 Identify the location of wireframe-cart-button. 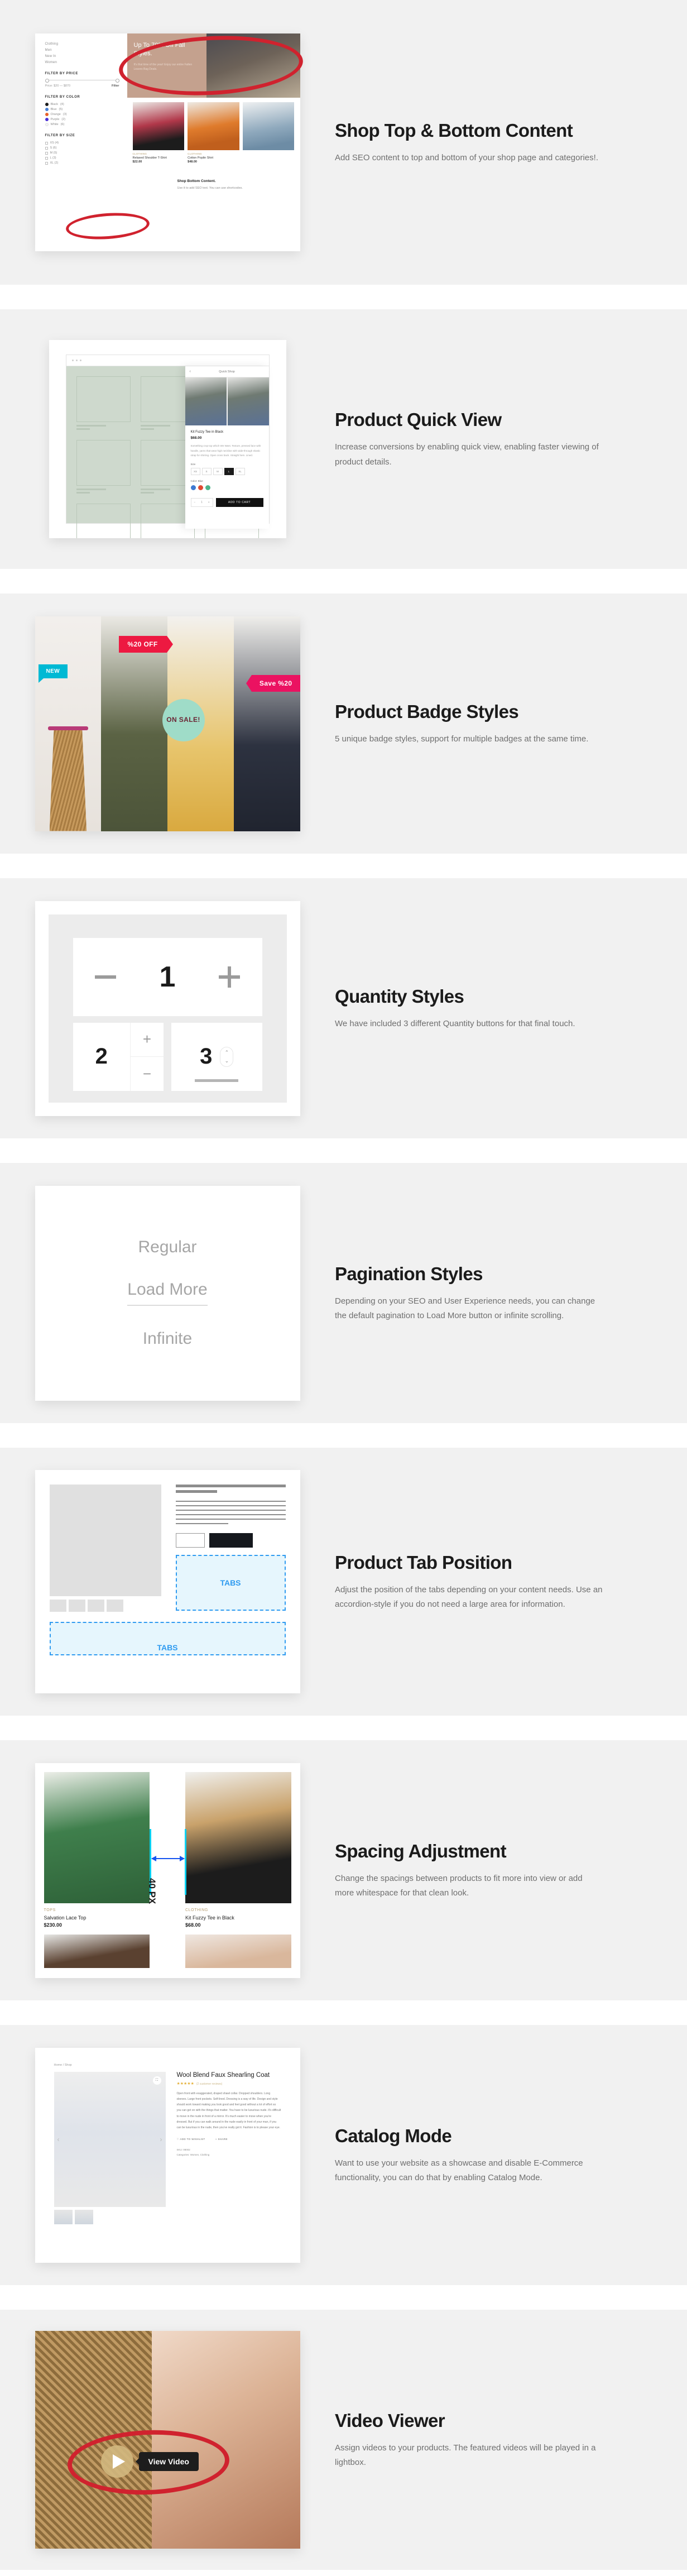
(231, 1540).